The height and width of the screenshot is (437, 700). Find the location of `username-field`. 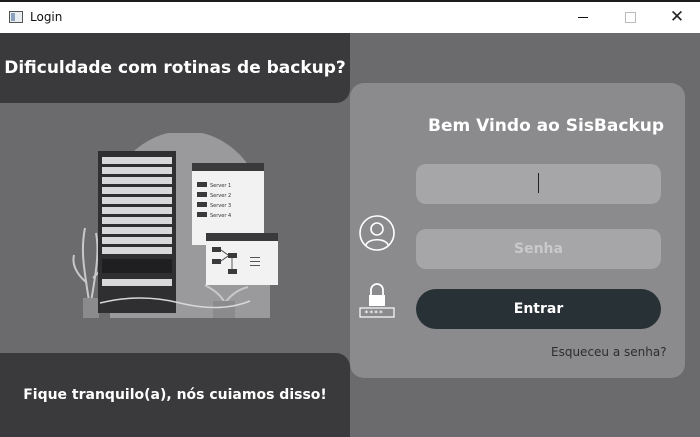

username-field is located at coordinates (538, 184).